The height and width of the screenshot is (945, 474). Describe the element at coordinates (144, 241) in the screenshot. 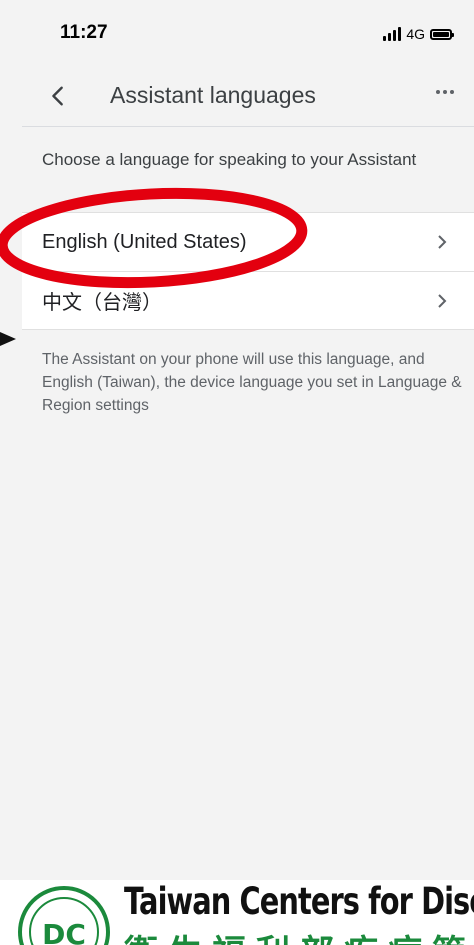

I see `language-label: English (United States)` at that location.